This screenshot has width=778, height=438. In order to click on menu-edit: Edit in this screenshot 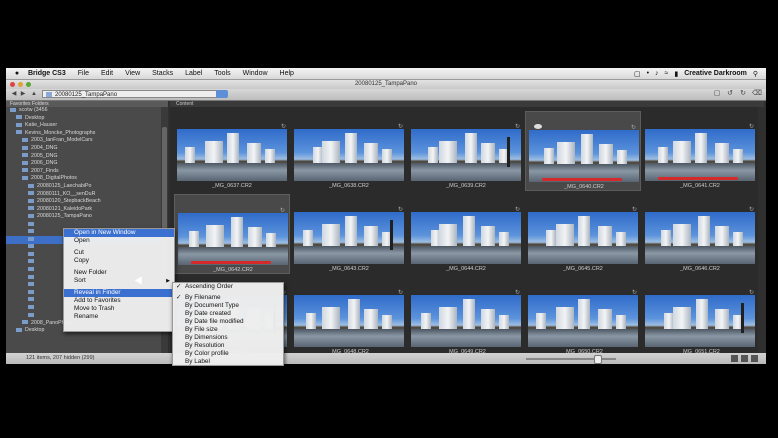, I will do `click(107, 73)`.